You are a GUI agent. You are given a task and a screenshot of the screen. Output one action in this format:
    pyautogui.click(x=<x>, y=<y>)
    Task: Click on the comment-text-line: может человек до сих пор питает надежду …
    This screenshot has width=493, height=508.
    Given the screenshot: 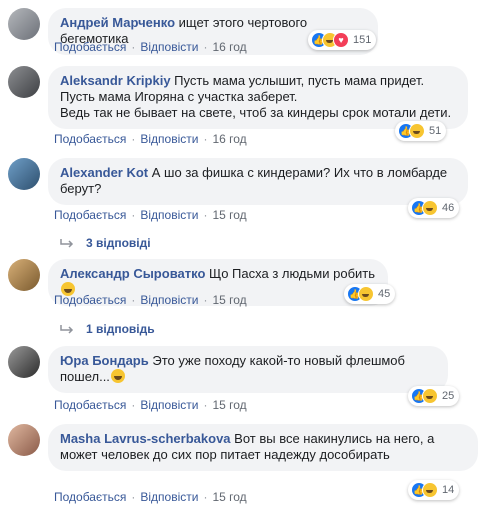 What is the action you would take?
    pyautogui.click(x=225, y=454)
    